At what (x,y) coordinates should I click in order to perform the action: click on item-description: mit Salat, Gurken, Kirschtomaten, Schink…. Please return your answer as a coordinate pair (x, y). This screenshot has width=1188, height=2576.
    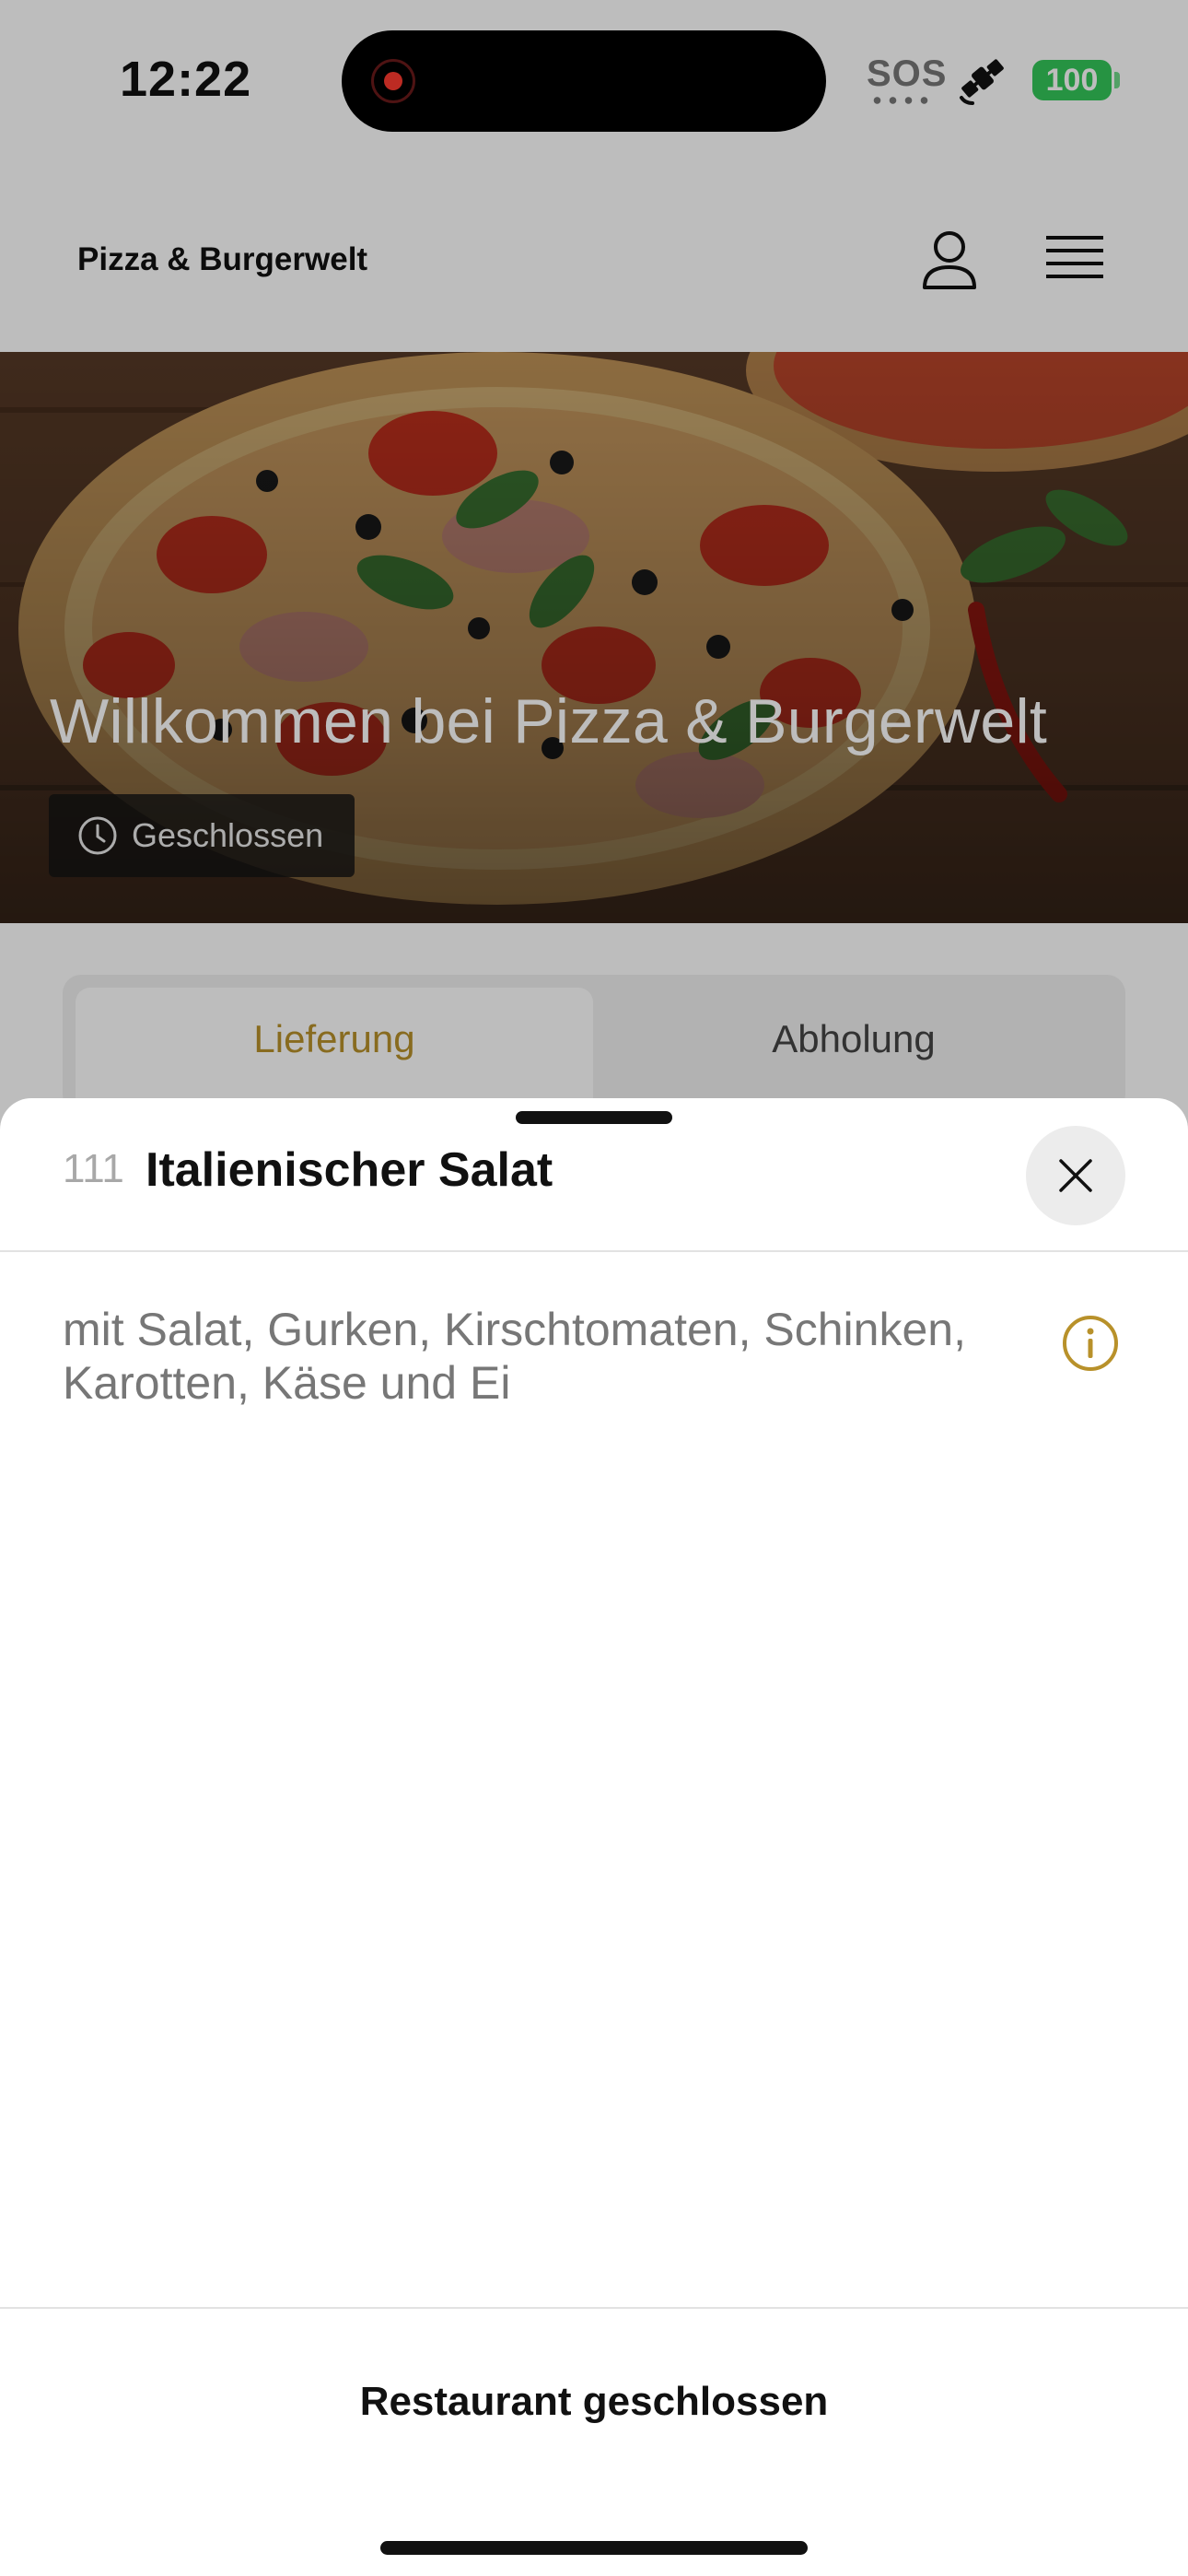
    Looking at the image, I should click on (514, 1356).